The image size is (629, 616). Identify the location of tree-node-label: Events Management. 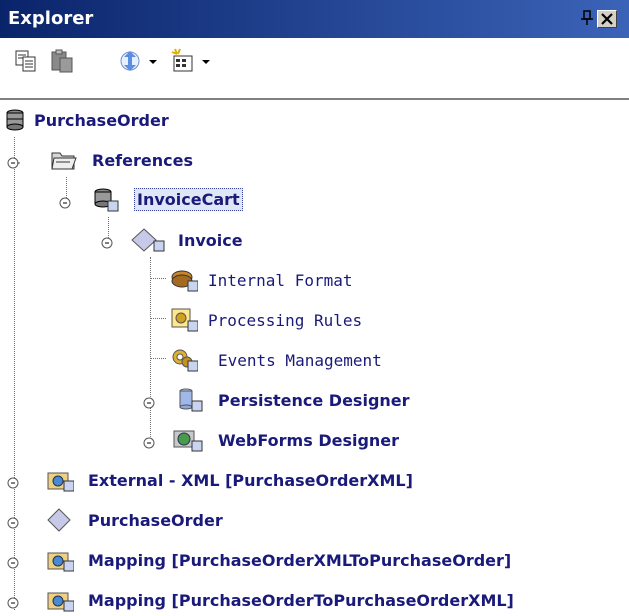
(300, 360).